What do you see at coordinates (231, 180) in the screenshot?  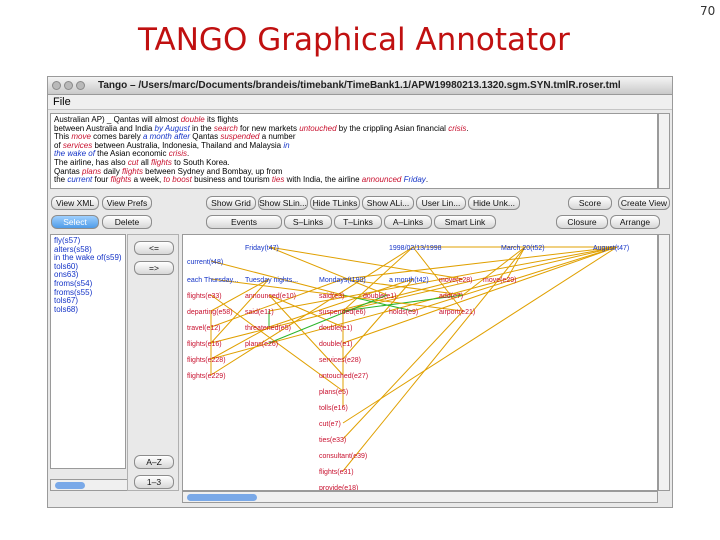 I see `text-span: business and tourism` at bounding box center [231, 180].